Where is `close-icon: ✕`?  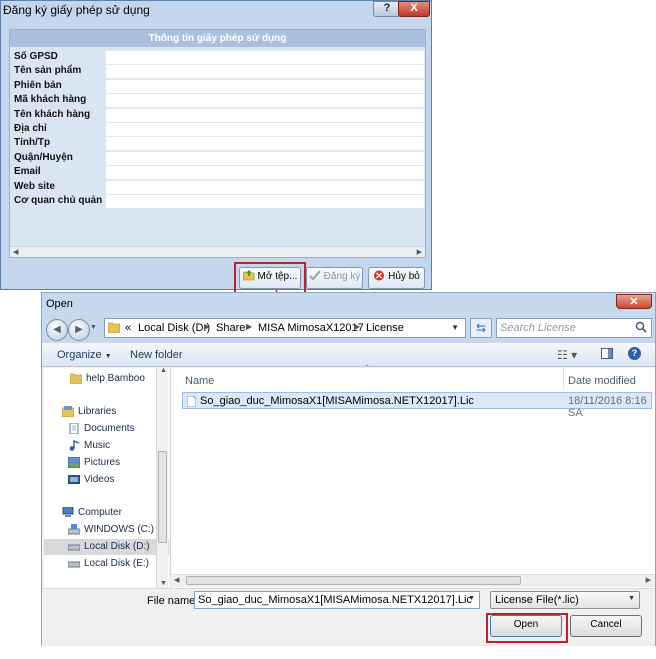 close-icon: ✕ is located at coordinates (634, 302).